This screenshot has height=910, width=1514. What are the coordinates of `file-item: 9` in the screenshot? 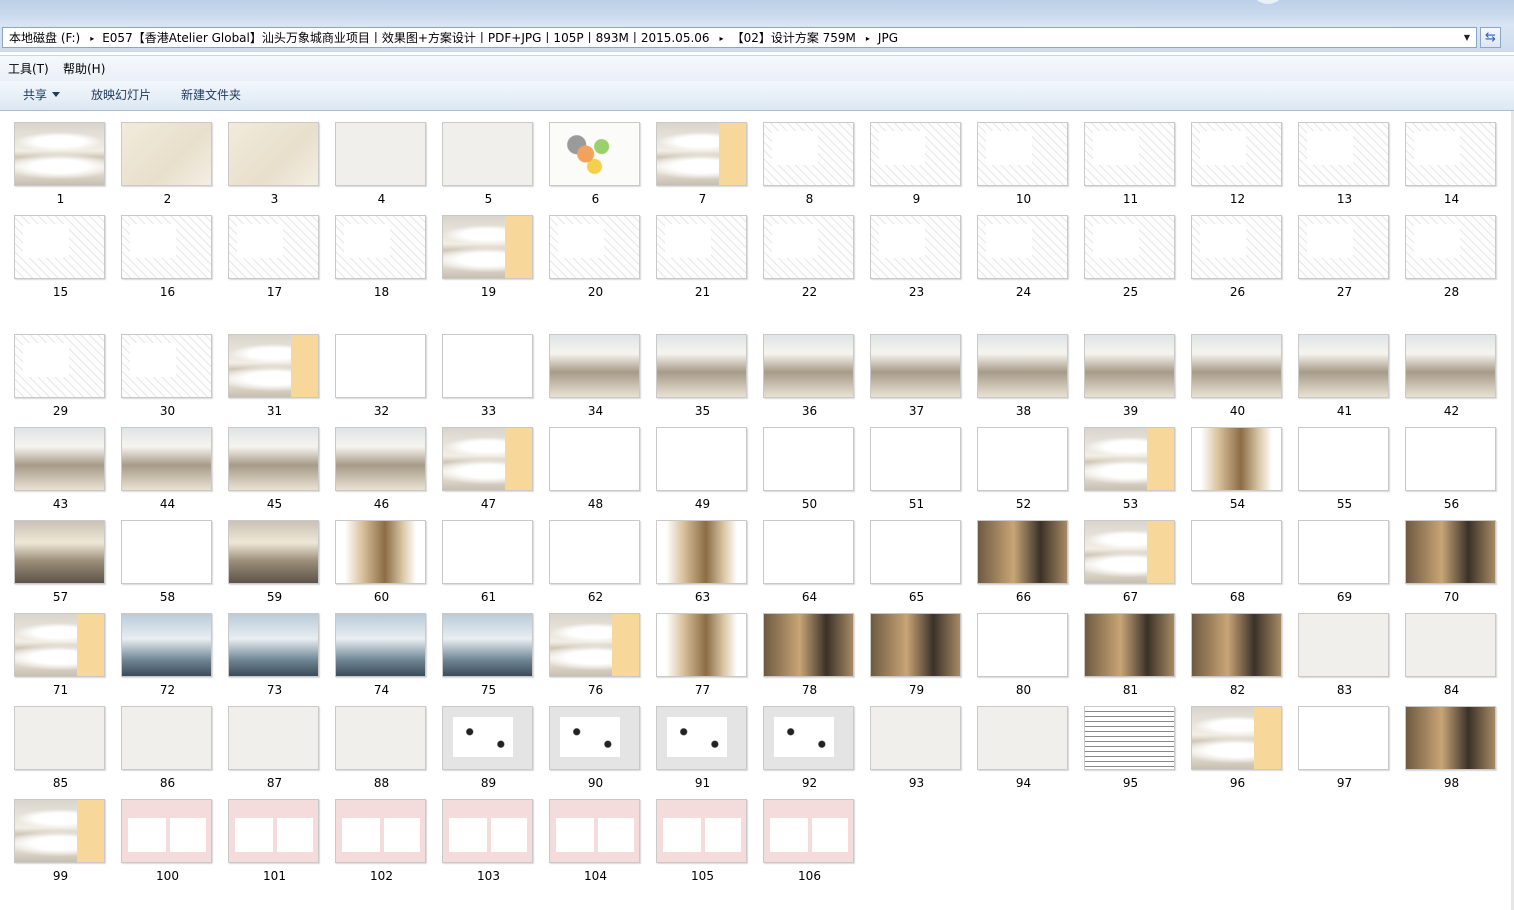 It's located at (916, 169).